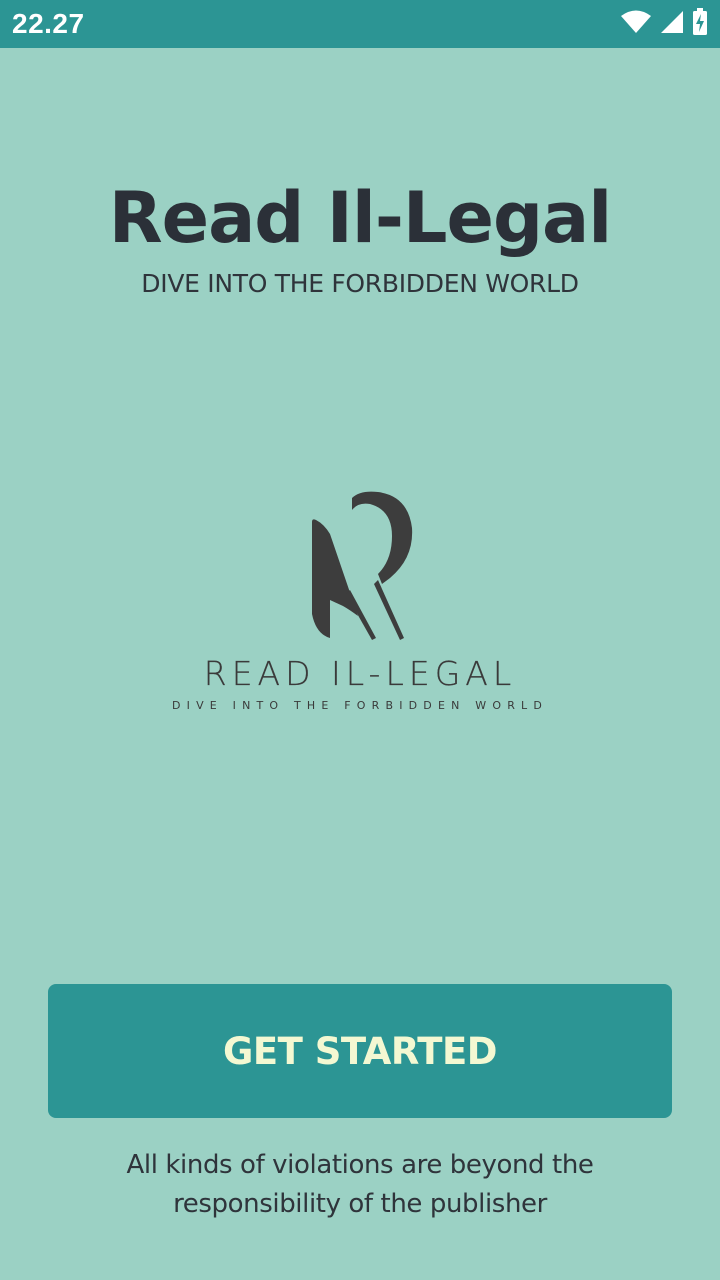 This screenshot has height=1280, width=720. I want to click on wifi-icon, so click(636, 24).